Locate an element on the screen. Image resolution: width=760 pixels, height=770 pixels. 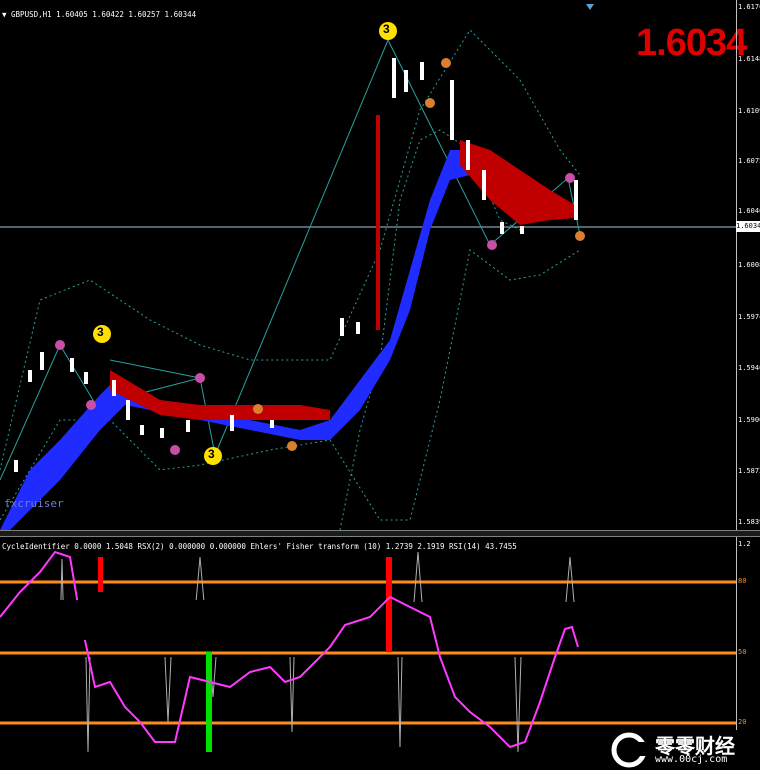
price-tick: 1.5839 is located at coordinates (749, 522).